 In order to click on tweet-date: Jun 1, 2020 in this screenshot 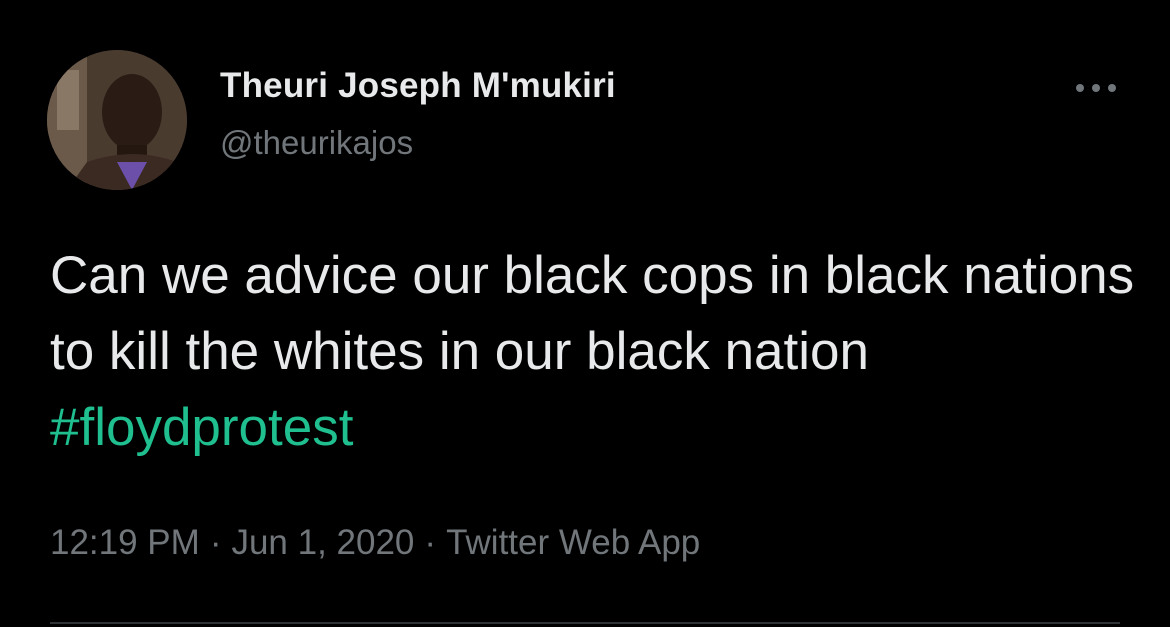, I will do `click(322, 542)`.